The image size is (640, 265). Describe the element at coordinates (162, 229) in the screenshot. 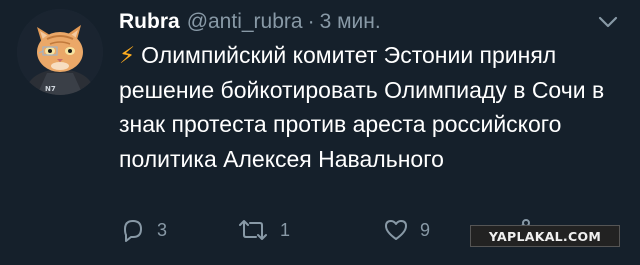

I see `reply-count: 3` at that location.